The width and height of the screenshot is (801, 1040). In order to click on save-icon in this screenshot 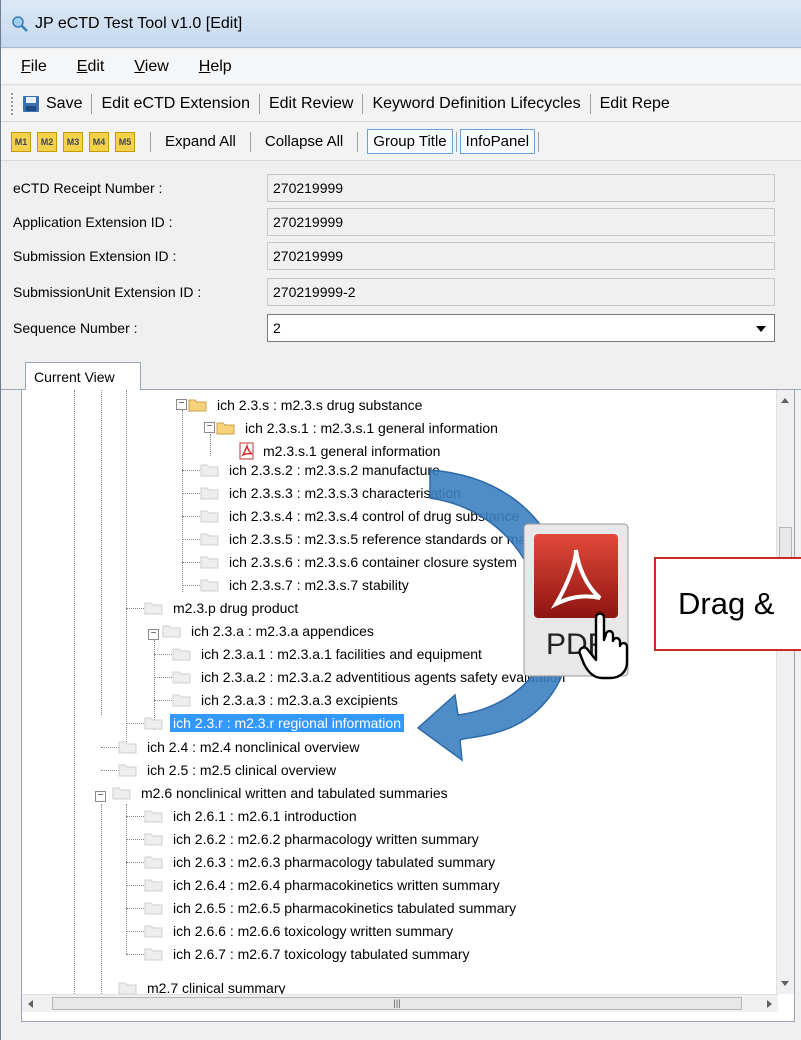, I will do `click(31, 103)`.